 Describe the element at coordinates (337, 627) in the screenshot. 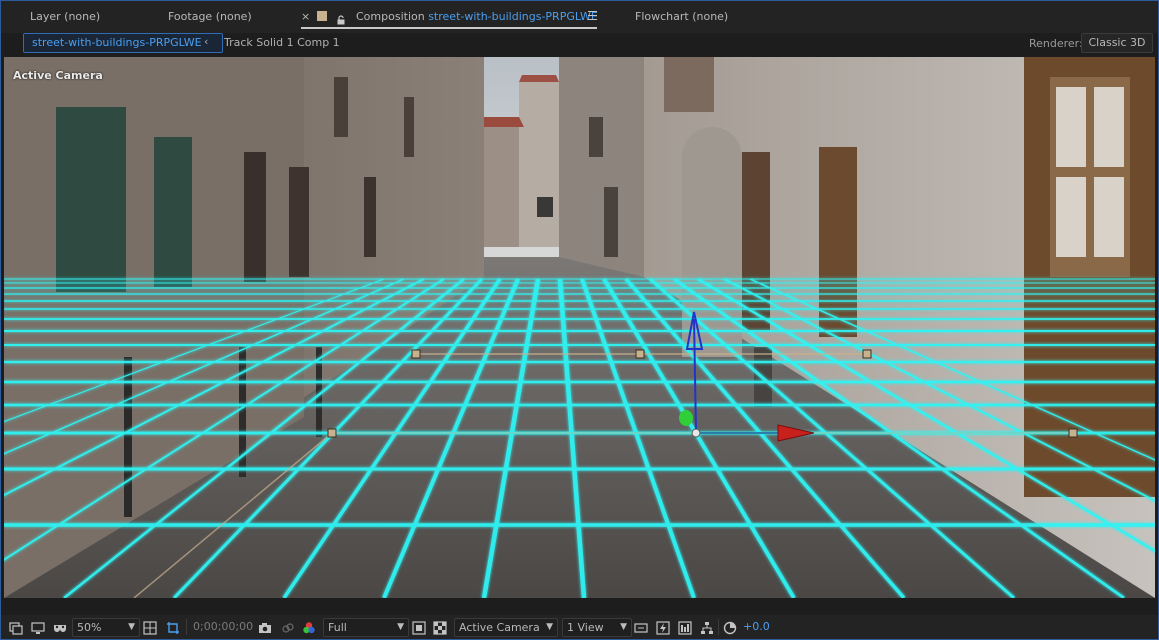

I see `resolution-value: Full` at that location.